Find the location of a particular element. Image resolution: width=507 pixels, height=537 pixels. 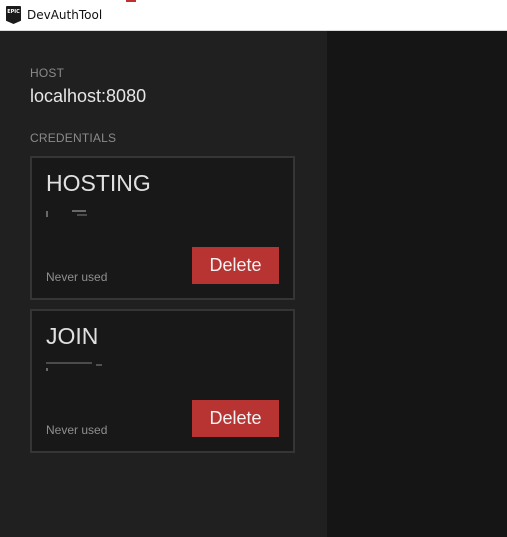

window-title: DevAuthTool is located at coordinates (65, 15).